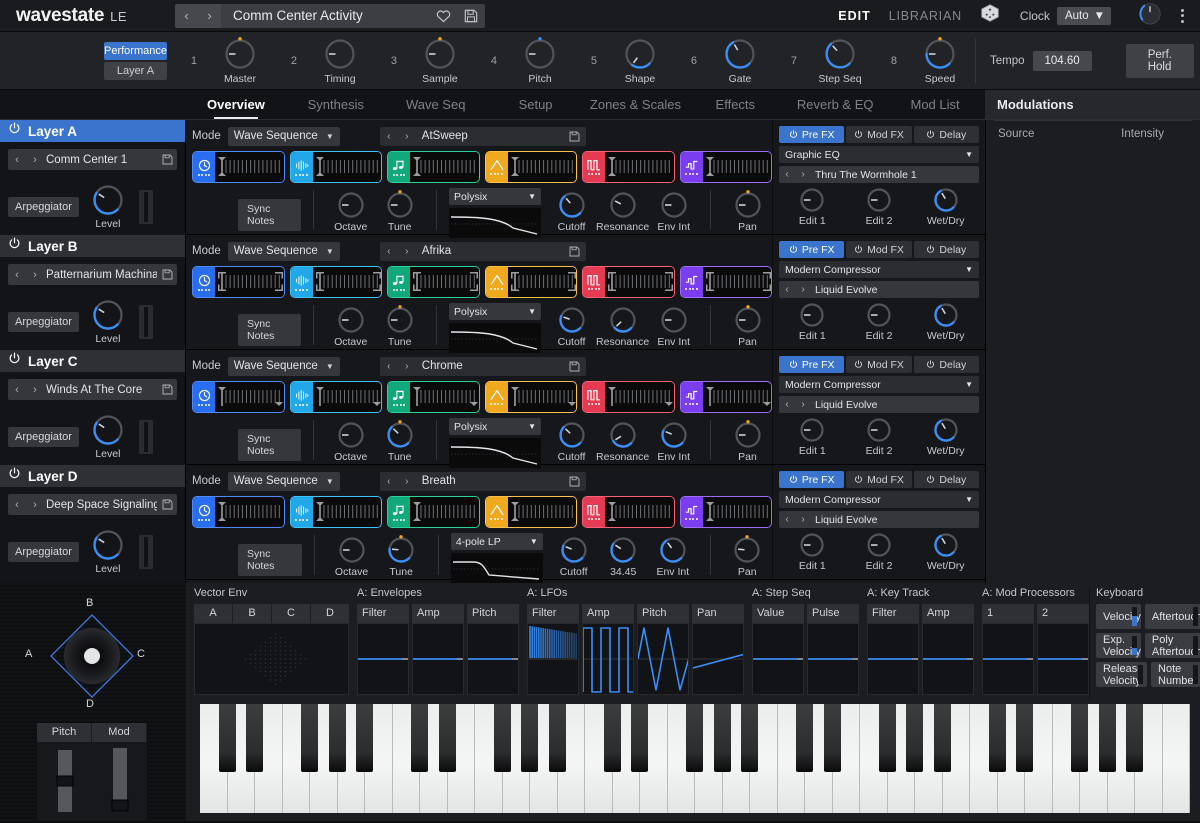  Describe the element at coordinates (14, 476) in the screenshot. I see `power-icon` at that location.